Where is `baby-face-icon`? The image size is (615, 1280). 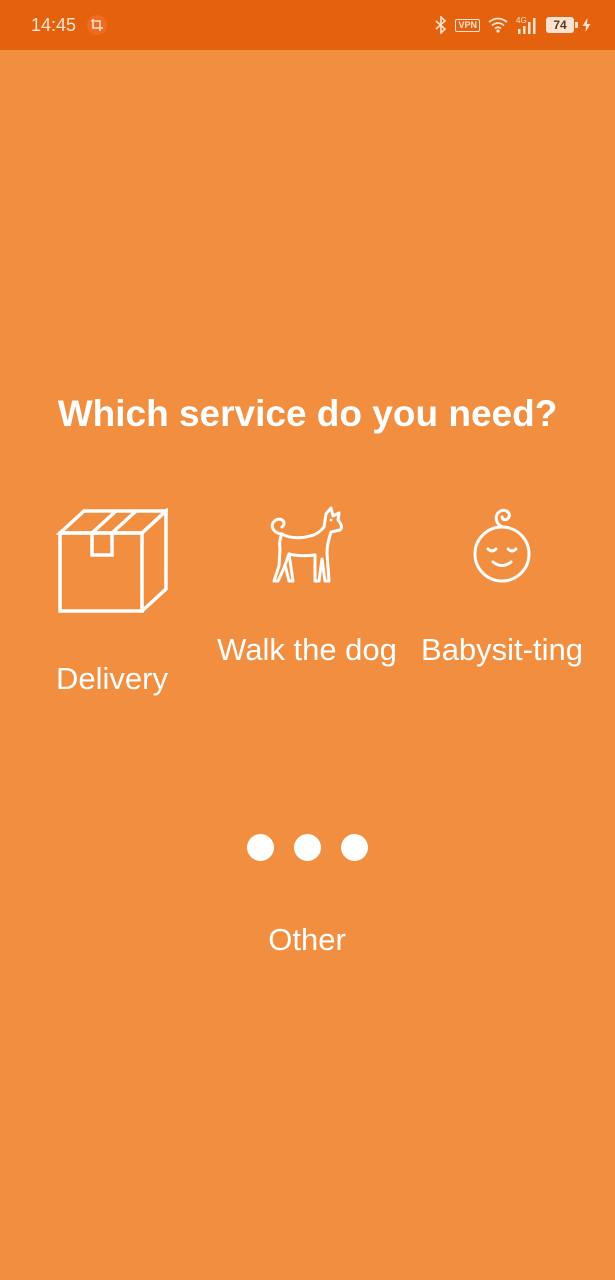
baby-face-icon is located at coordinates (502, 545).